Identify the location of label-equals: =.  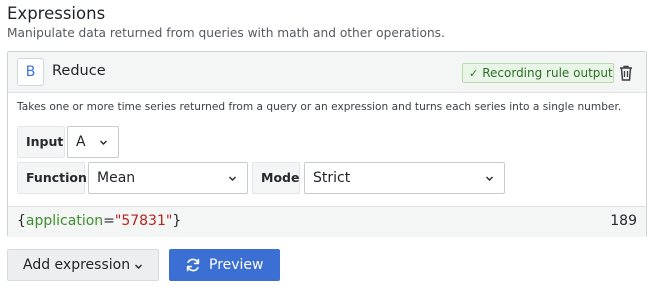
(109, 221).